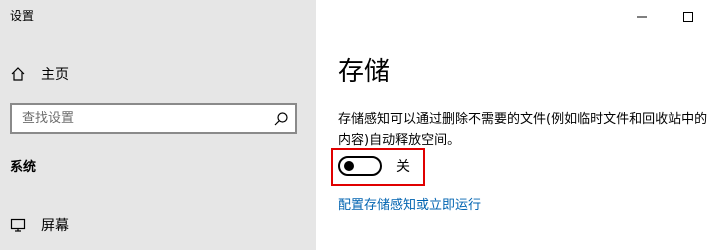  I want to click on app-title: 设置, so click(22, 16).